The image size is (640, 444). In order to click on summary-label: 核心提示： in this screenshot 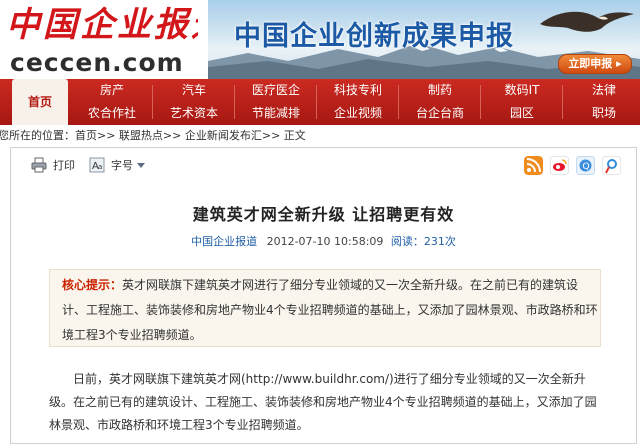, I will do `click(92, 285)`.